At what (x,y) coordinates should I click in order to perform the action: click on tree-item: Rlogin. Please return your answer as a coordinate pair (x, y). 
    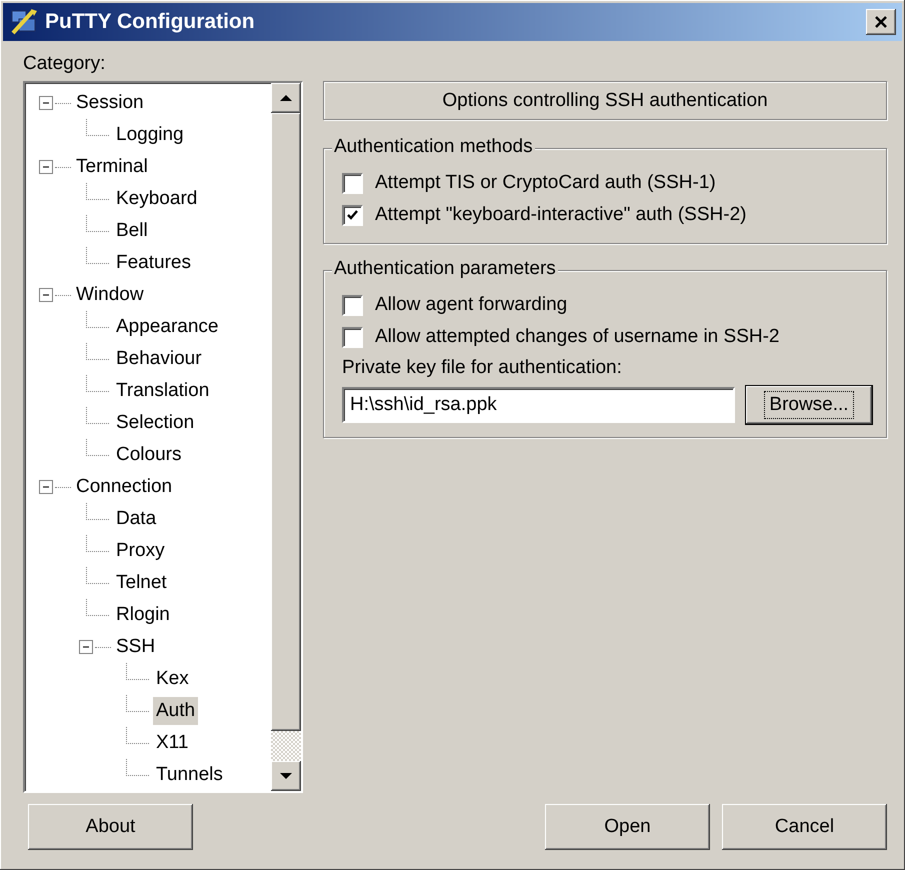
    Looking at the image, I should click on (143, 615).